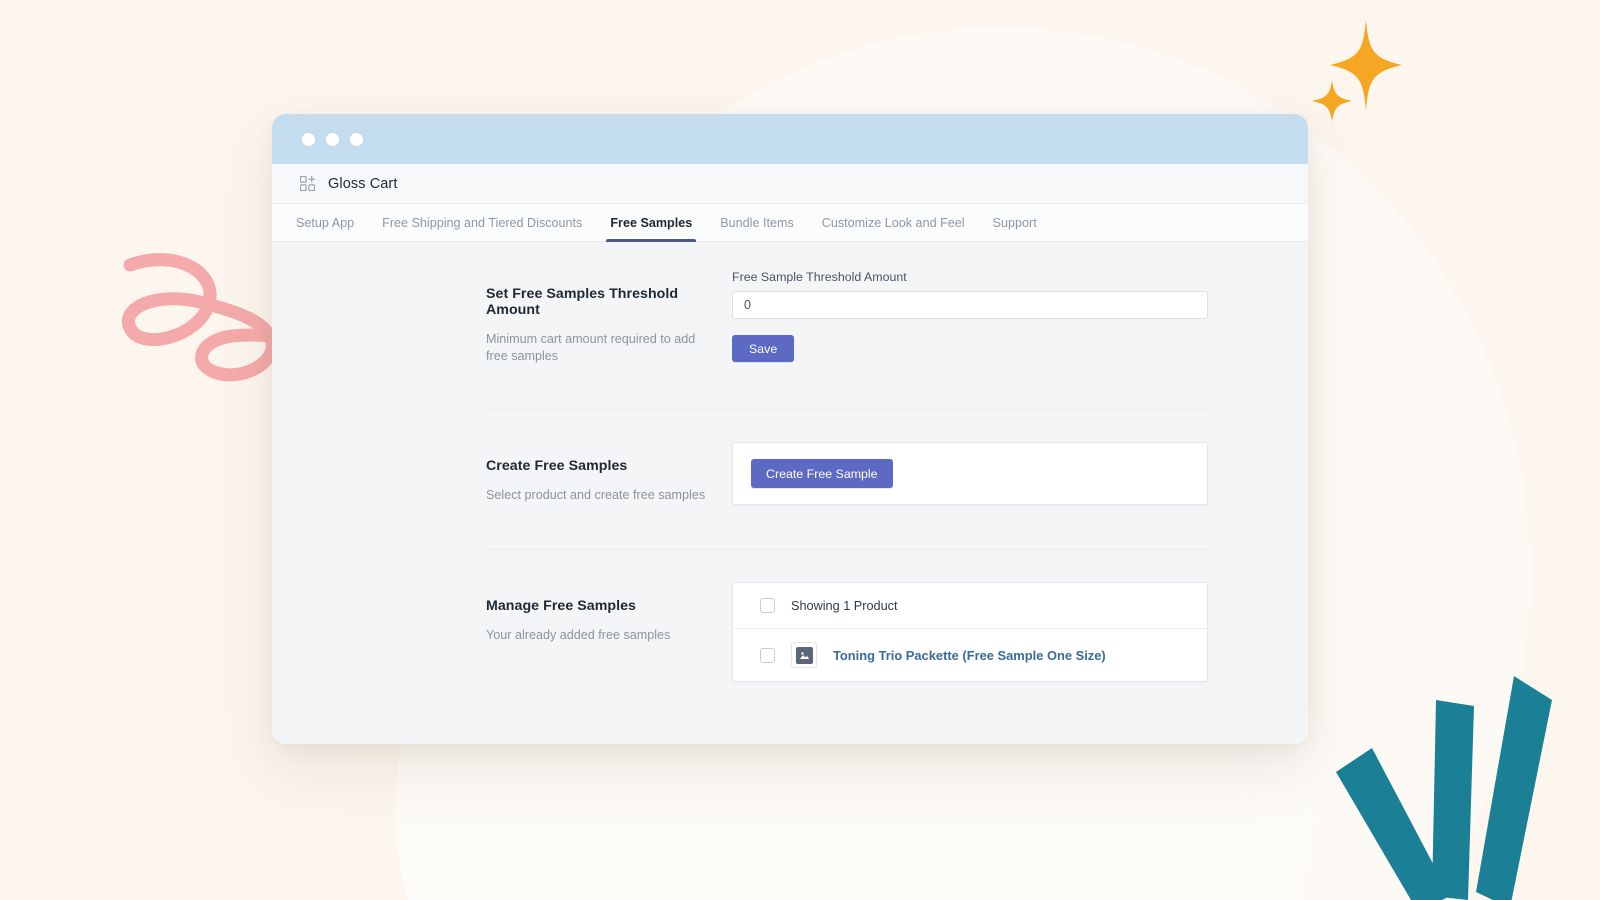 Image resolution: width=1600 pixels, height=900 pixels. What do you see at coordinates (1332, 101) in the screenshot?
I see `sparkle-star-small-icon` at bounding box center [1332, 101].